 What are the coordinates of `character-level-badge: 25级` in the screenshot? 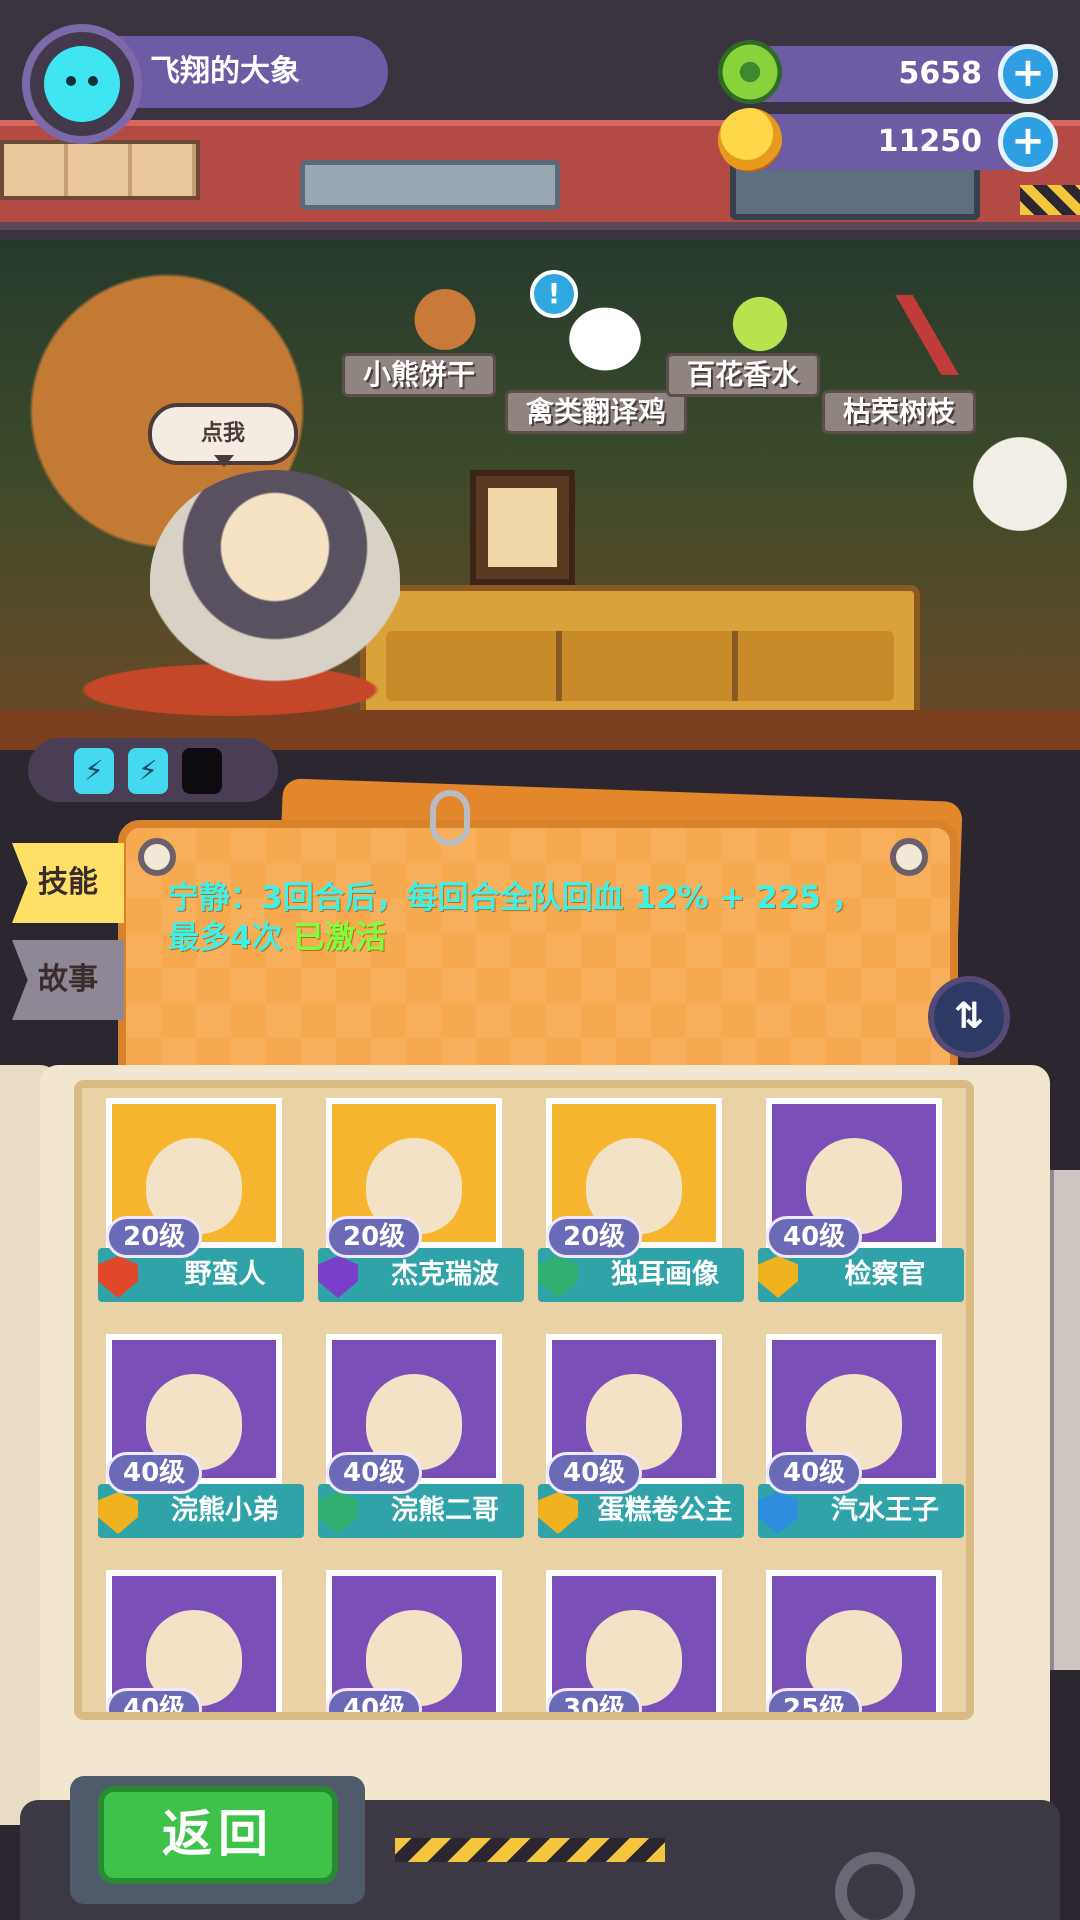 It's located at (814, 1700).